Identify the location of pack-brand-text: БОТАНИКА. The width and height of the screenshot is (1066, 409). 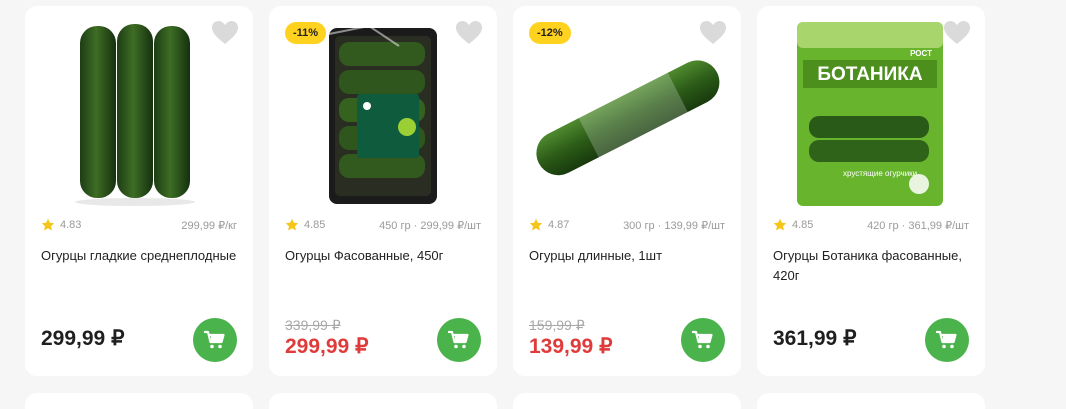
(870, 74).